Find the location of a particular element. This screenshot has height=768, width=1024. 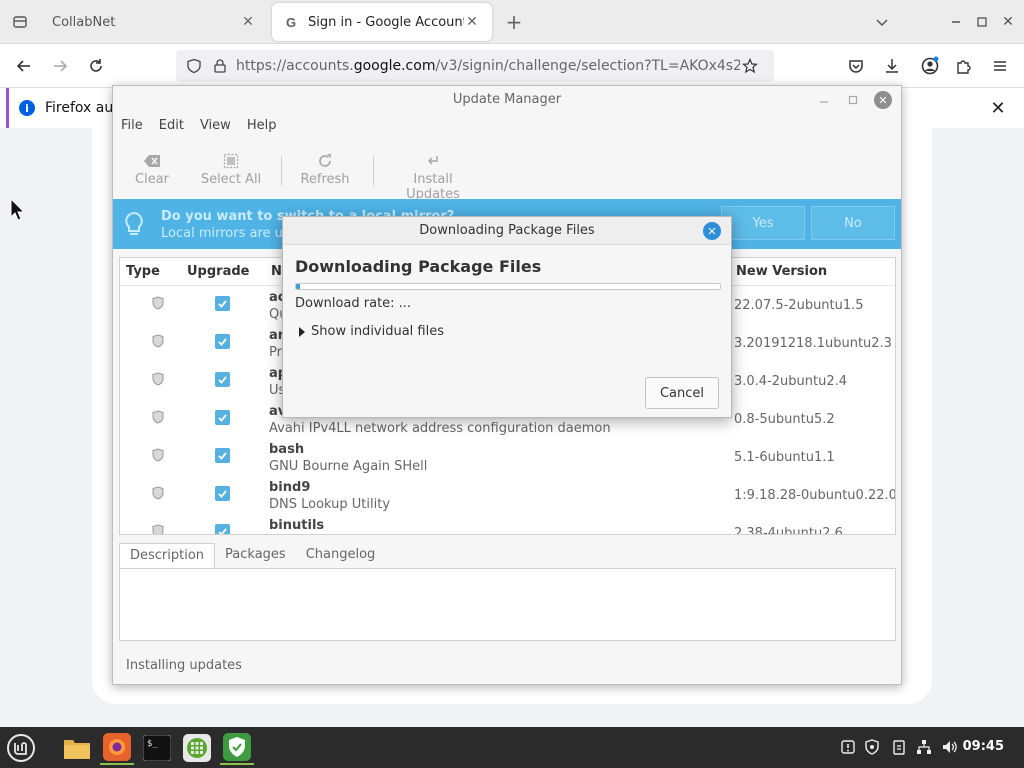

firefox-icon is located at coordinates (117, 748).